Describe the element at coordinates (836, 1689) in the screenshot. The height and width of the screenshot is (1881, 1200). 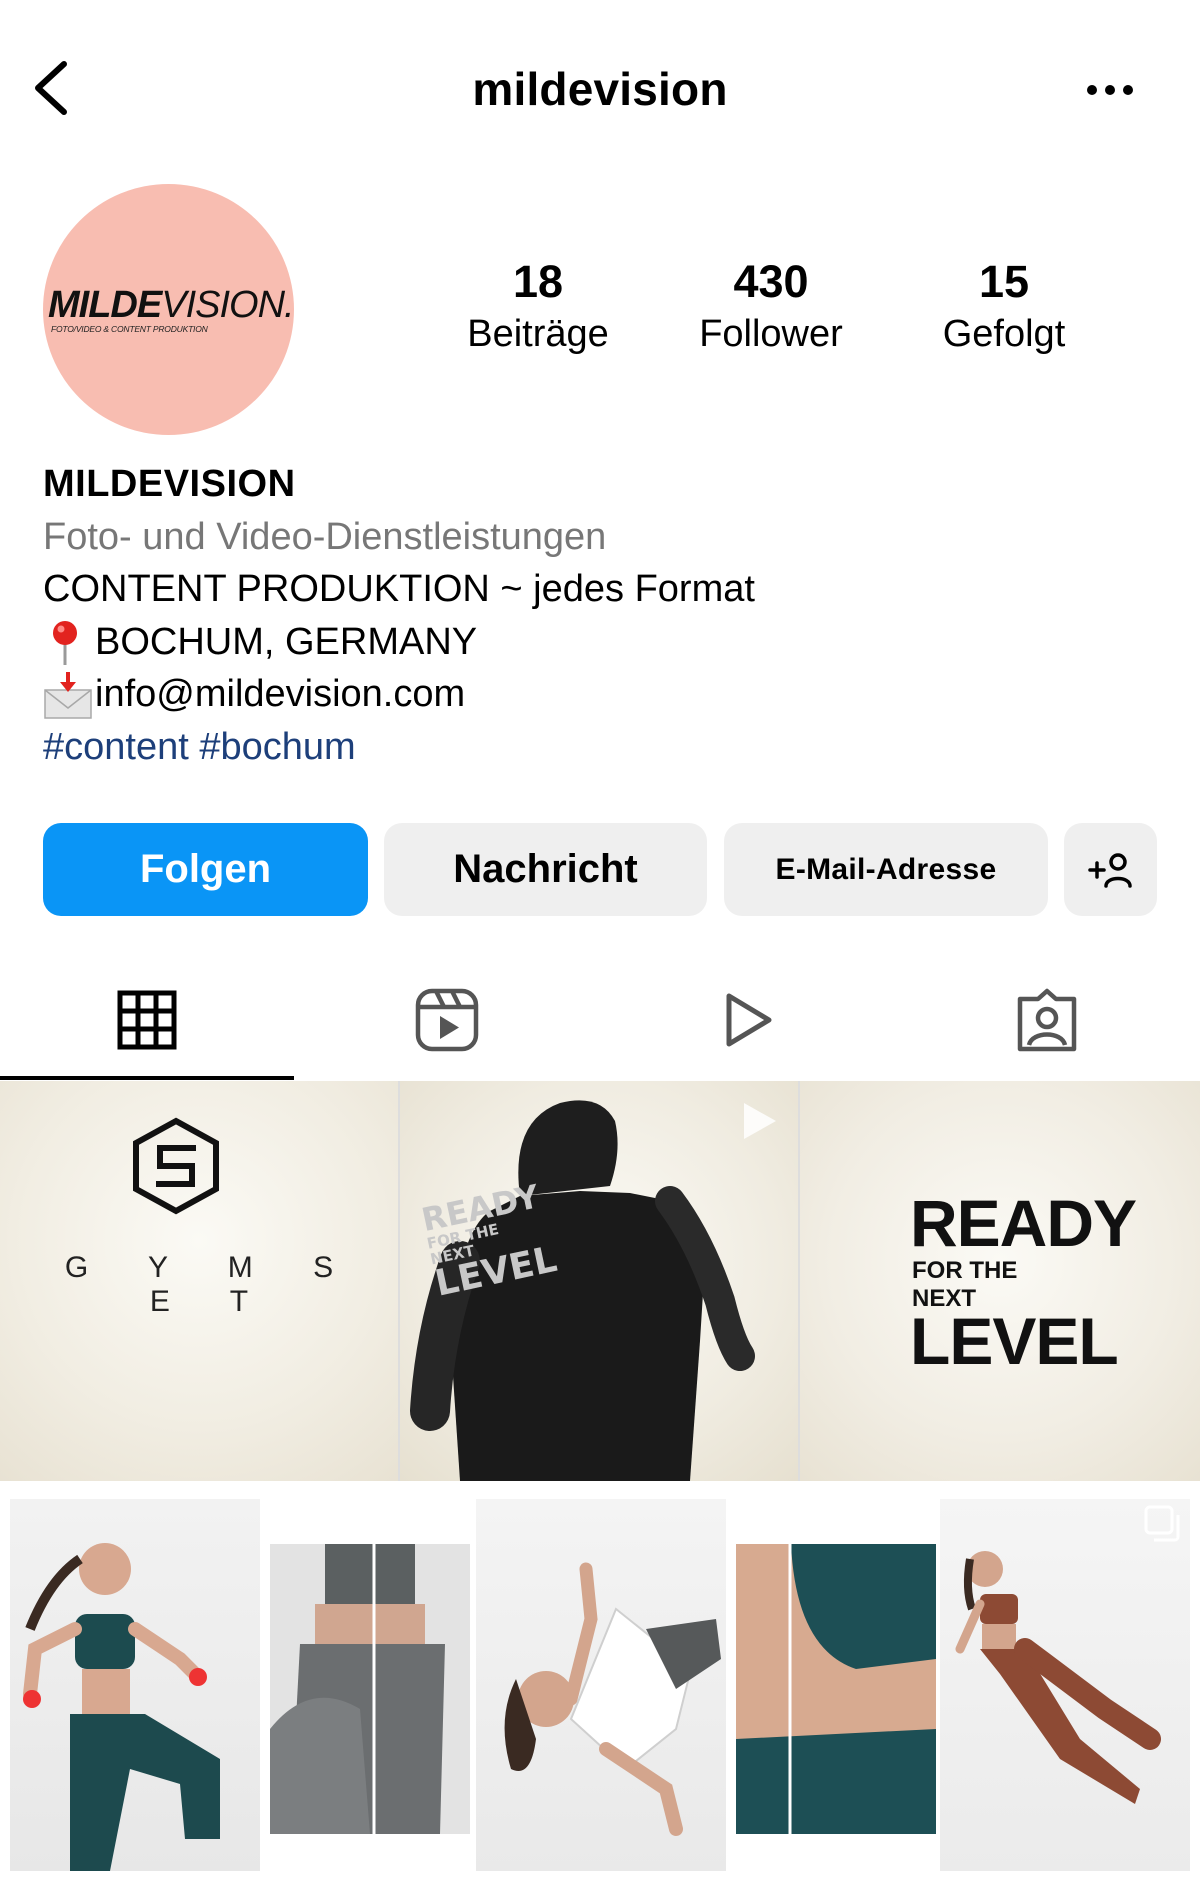
I see `athlete-teal-detail-photo` at that location.